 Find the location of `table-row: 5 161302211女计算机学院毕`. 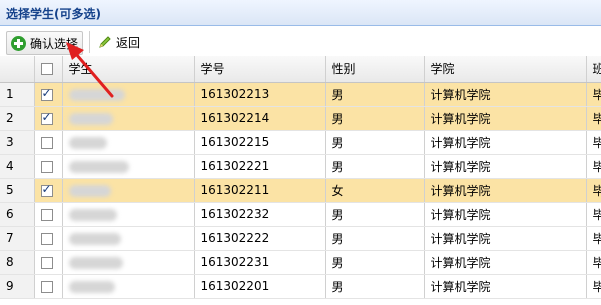

table-row: 5 161302211女计算机学院毕 is located at coordinates (300, 190).